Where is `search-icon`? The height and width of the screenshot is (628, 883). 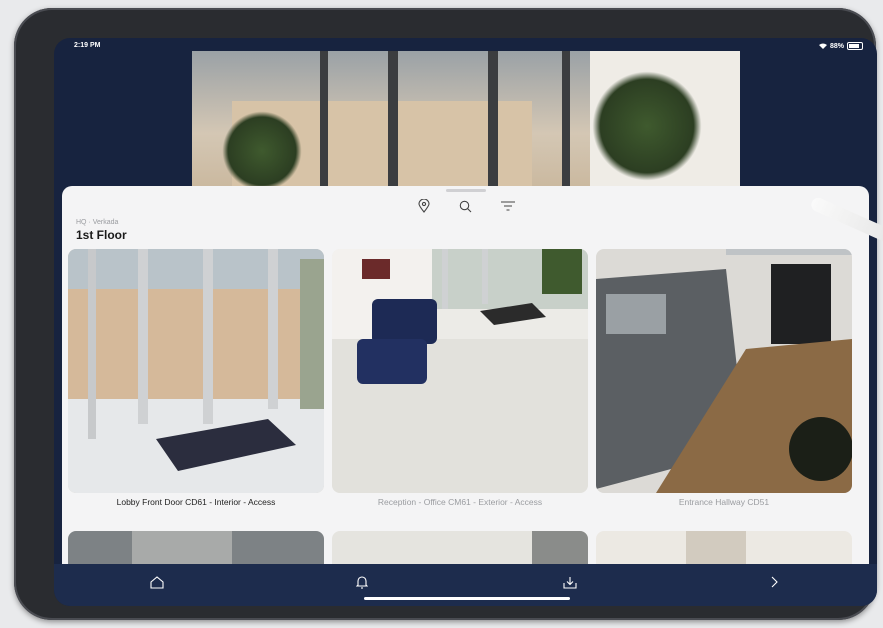 search-icon is located at coordinates (466, 206).